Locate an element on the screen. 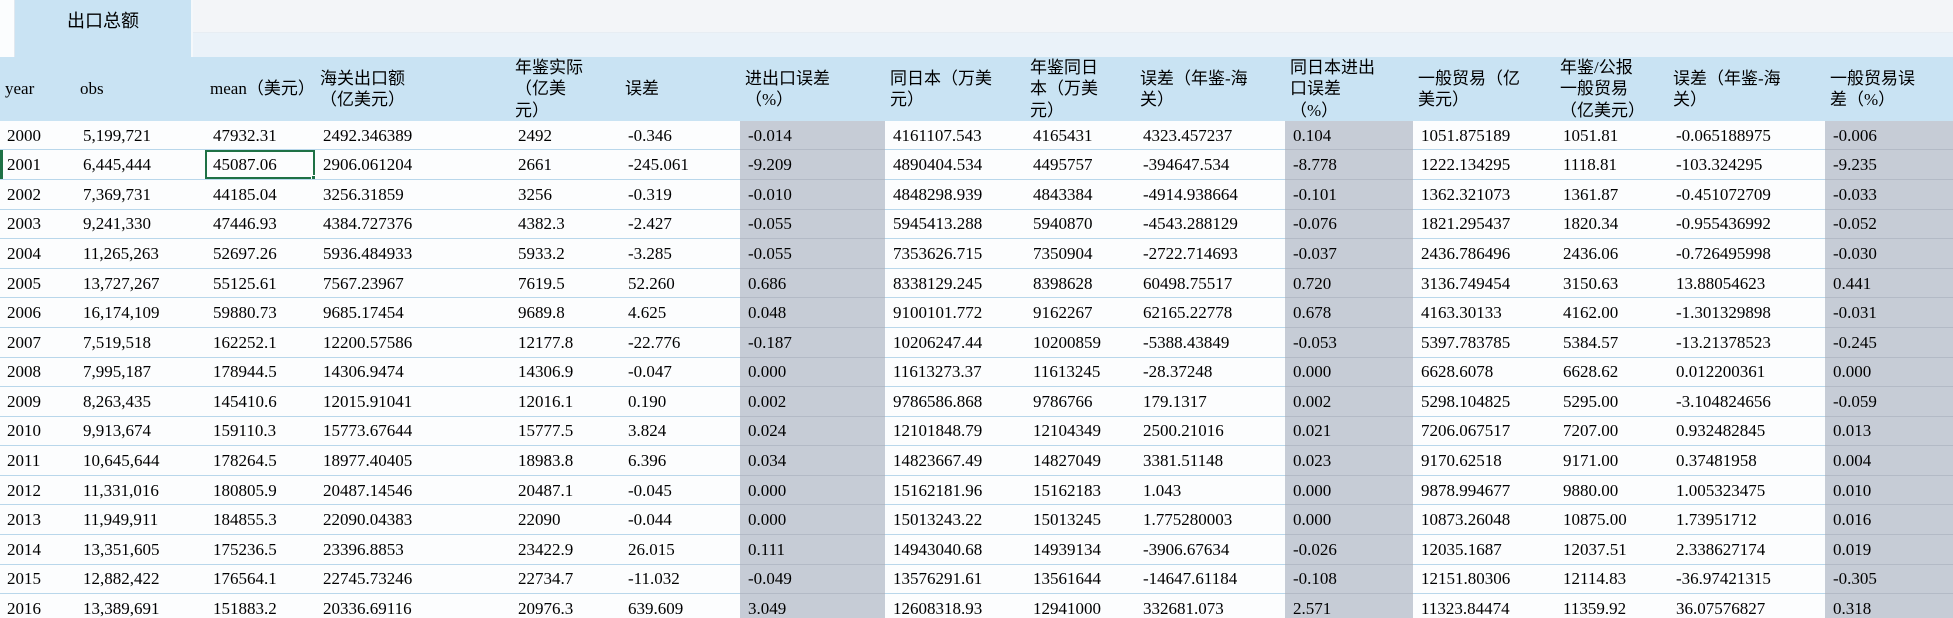 The image size is (1953, 618). cell-general_err_pct: 0.013 is located at coordinates (1889, 431).